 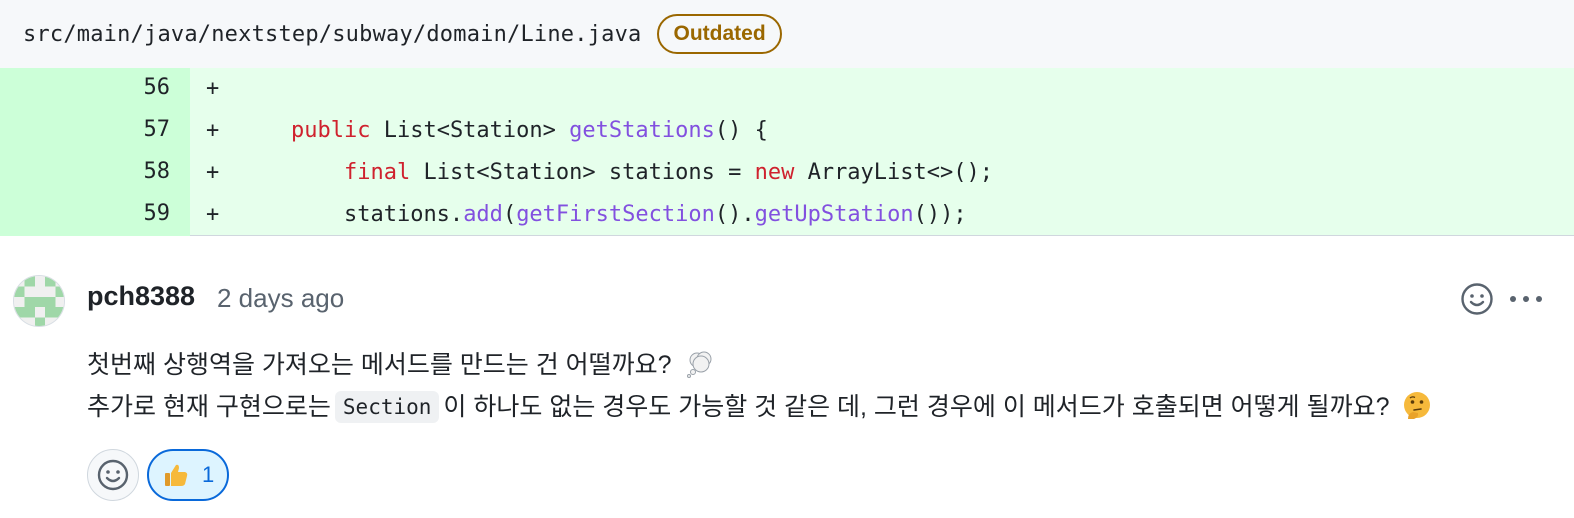 What do you see at coordinates (741, 130) in the screenshot?
I see `code-text: () {` at bounding box center [741, 130].